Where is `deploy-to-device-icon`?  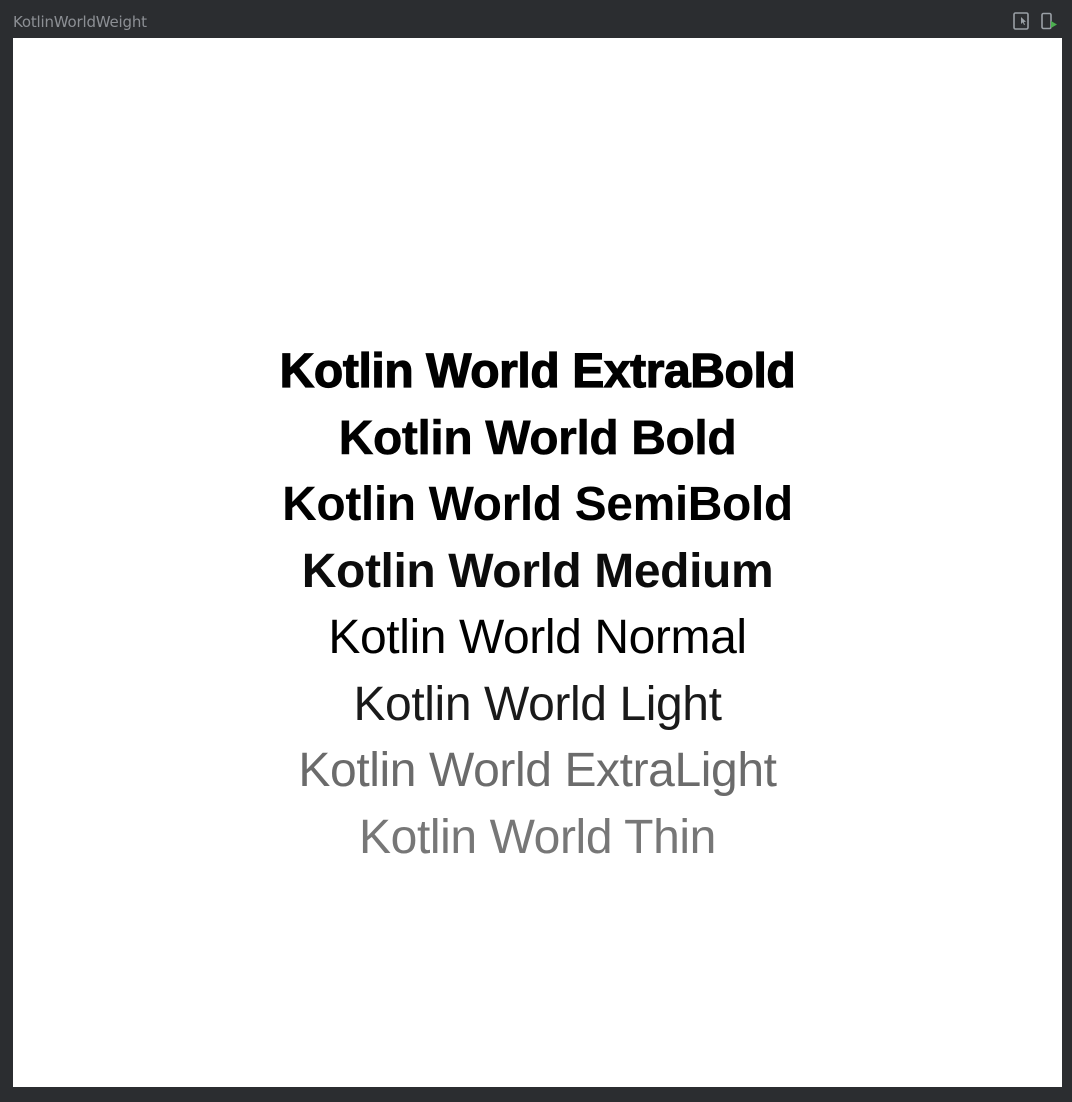
deploy-to-device-icon is located at coordinates (1049, 21).